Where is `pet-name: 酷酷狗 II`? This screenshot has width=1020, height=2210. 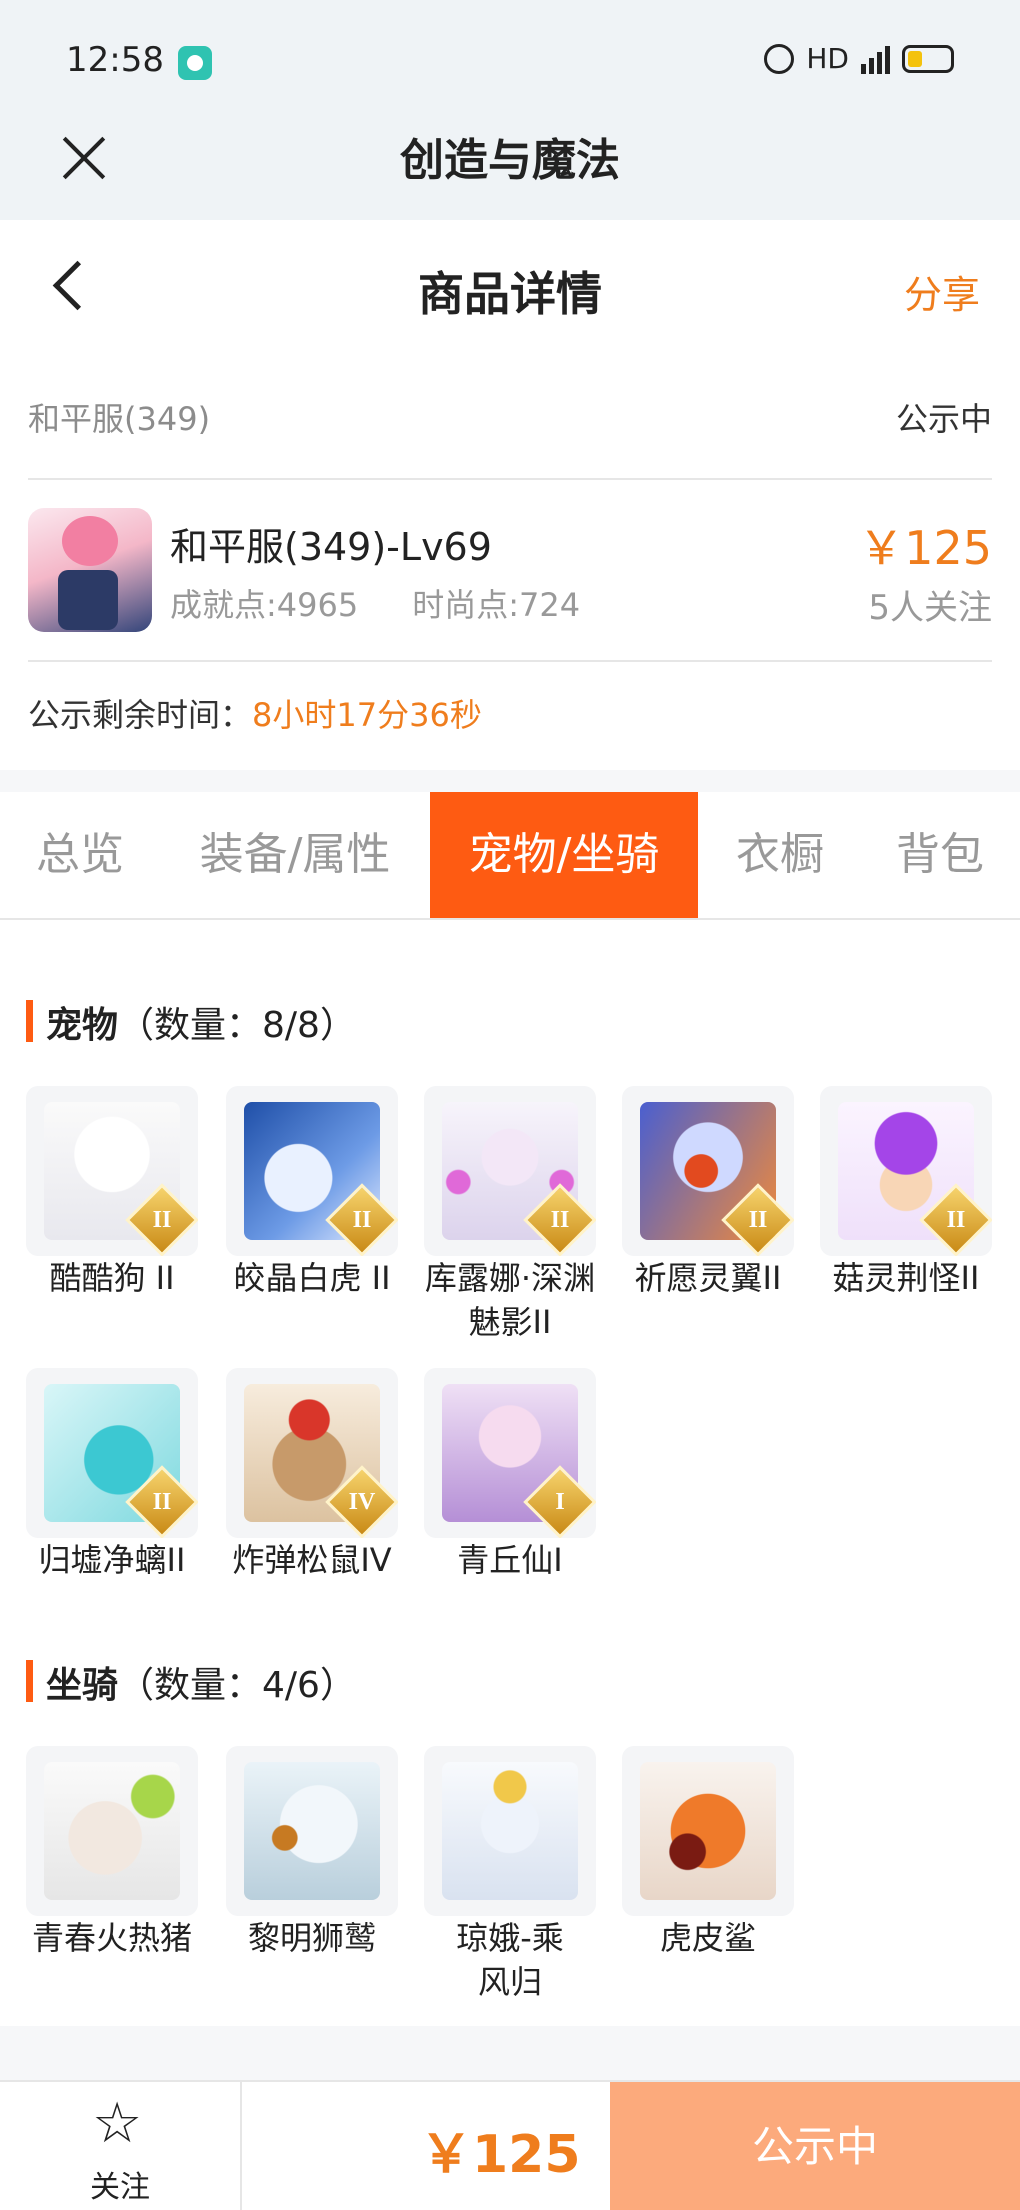
pet-name: 酷酷狗 II is located at coordinates (112, 1278).